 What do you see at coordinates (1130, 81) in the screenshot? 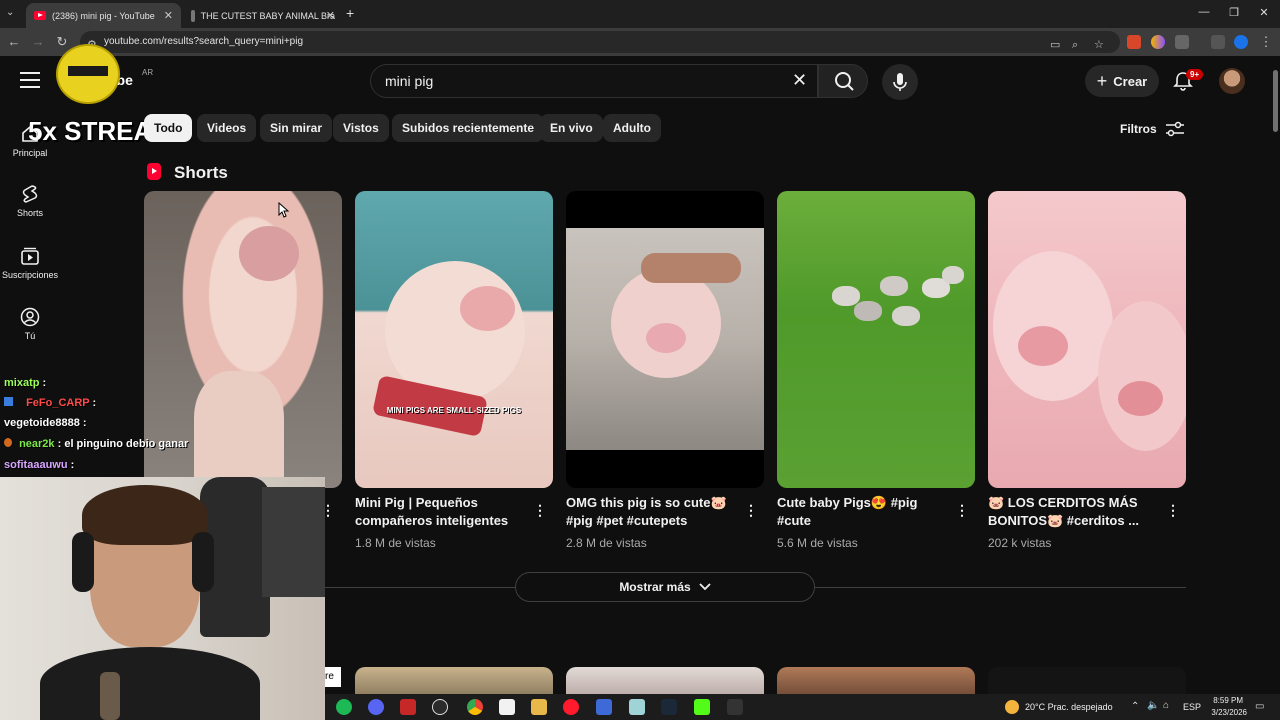
I see `create-label: Crear` at bounding box center [1130, 81].